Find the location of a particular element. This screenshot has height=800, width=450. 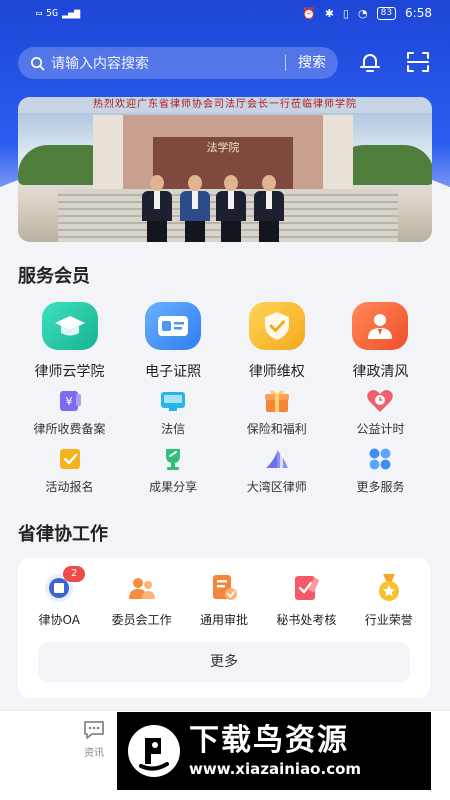

service-pro-bono-timing: 公益计时 is located at coordinates (380, 412).